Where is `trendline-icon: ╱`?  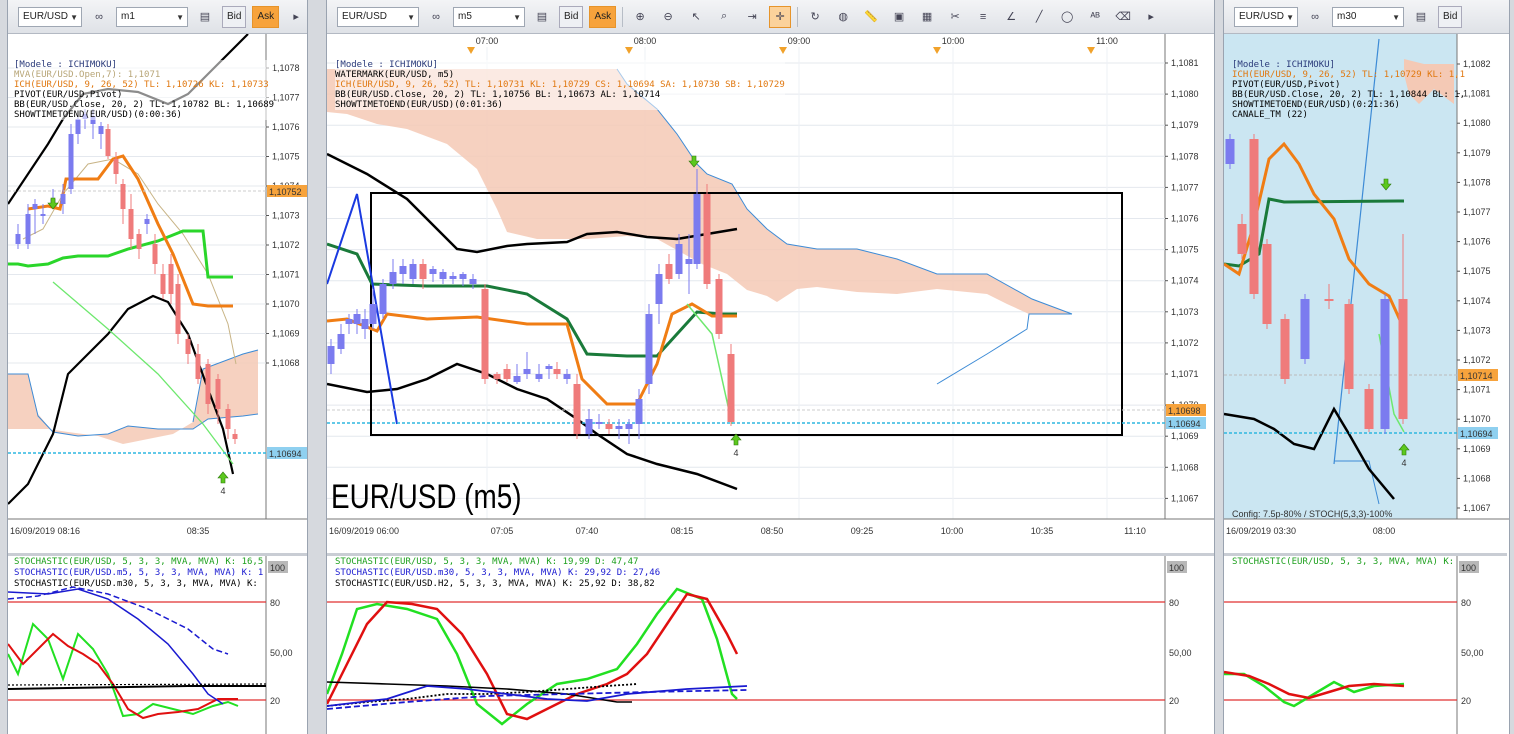 trendline-icon: ╱ is located at coordinates (1039, 17).